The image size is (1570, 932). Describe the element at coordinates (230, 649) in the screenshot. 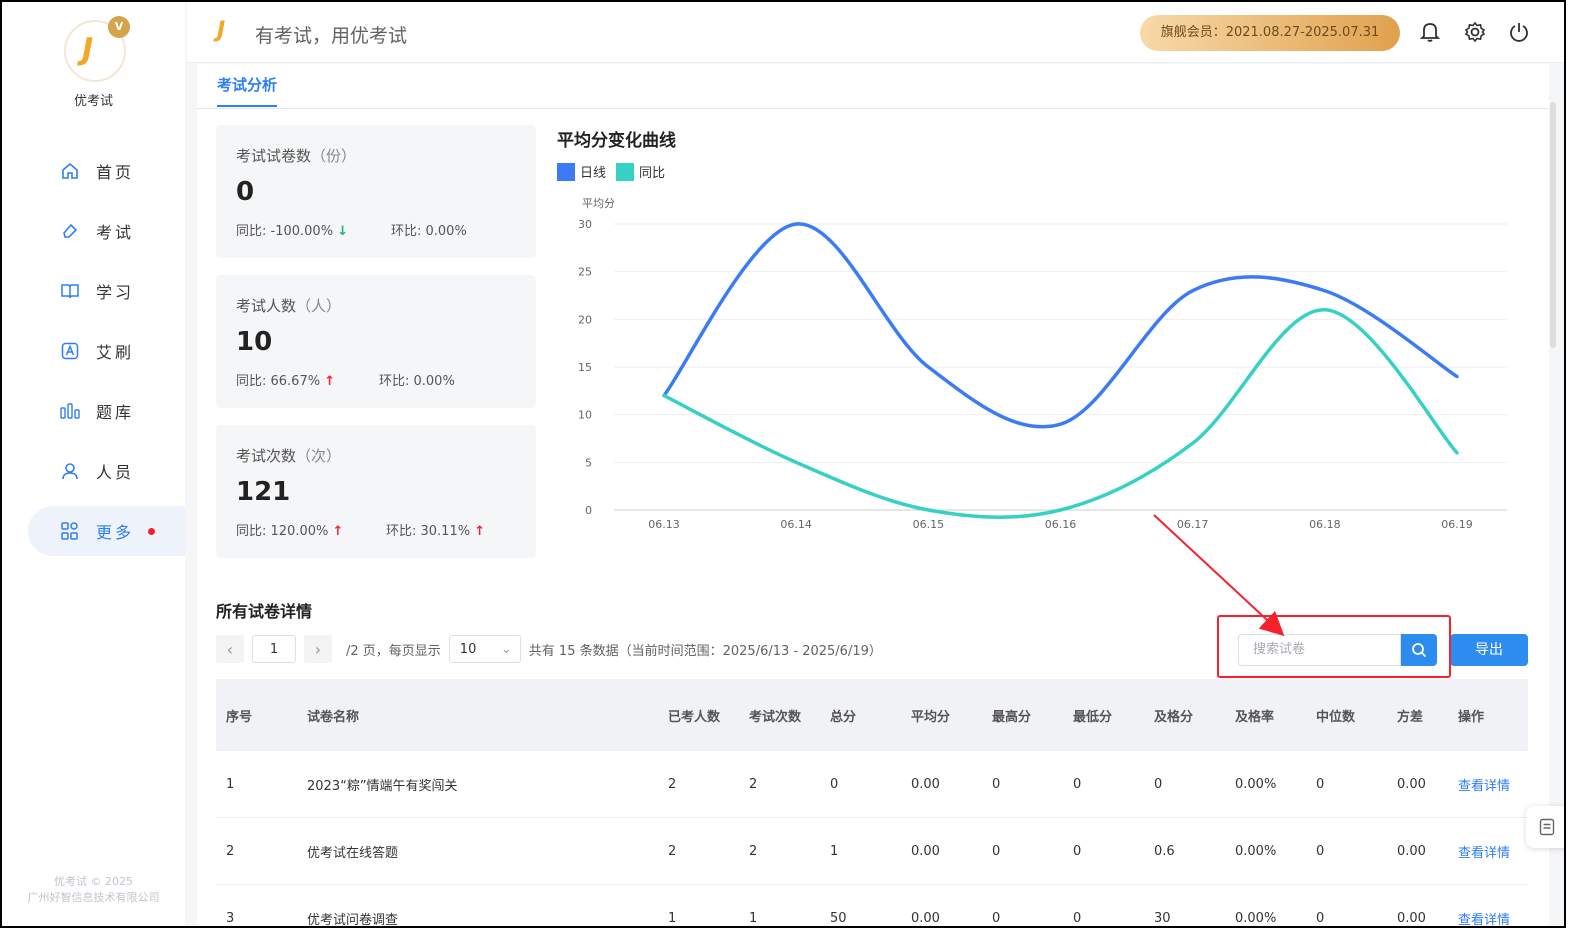

I see `prev-page-button: ‹` at that location.